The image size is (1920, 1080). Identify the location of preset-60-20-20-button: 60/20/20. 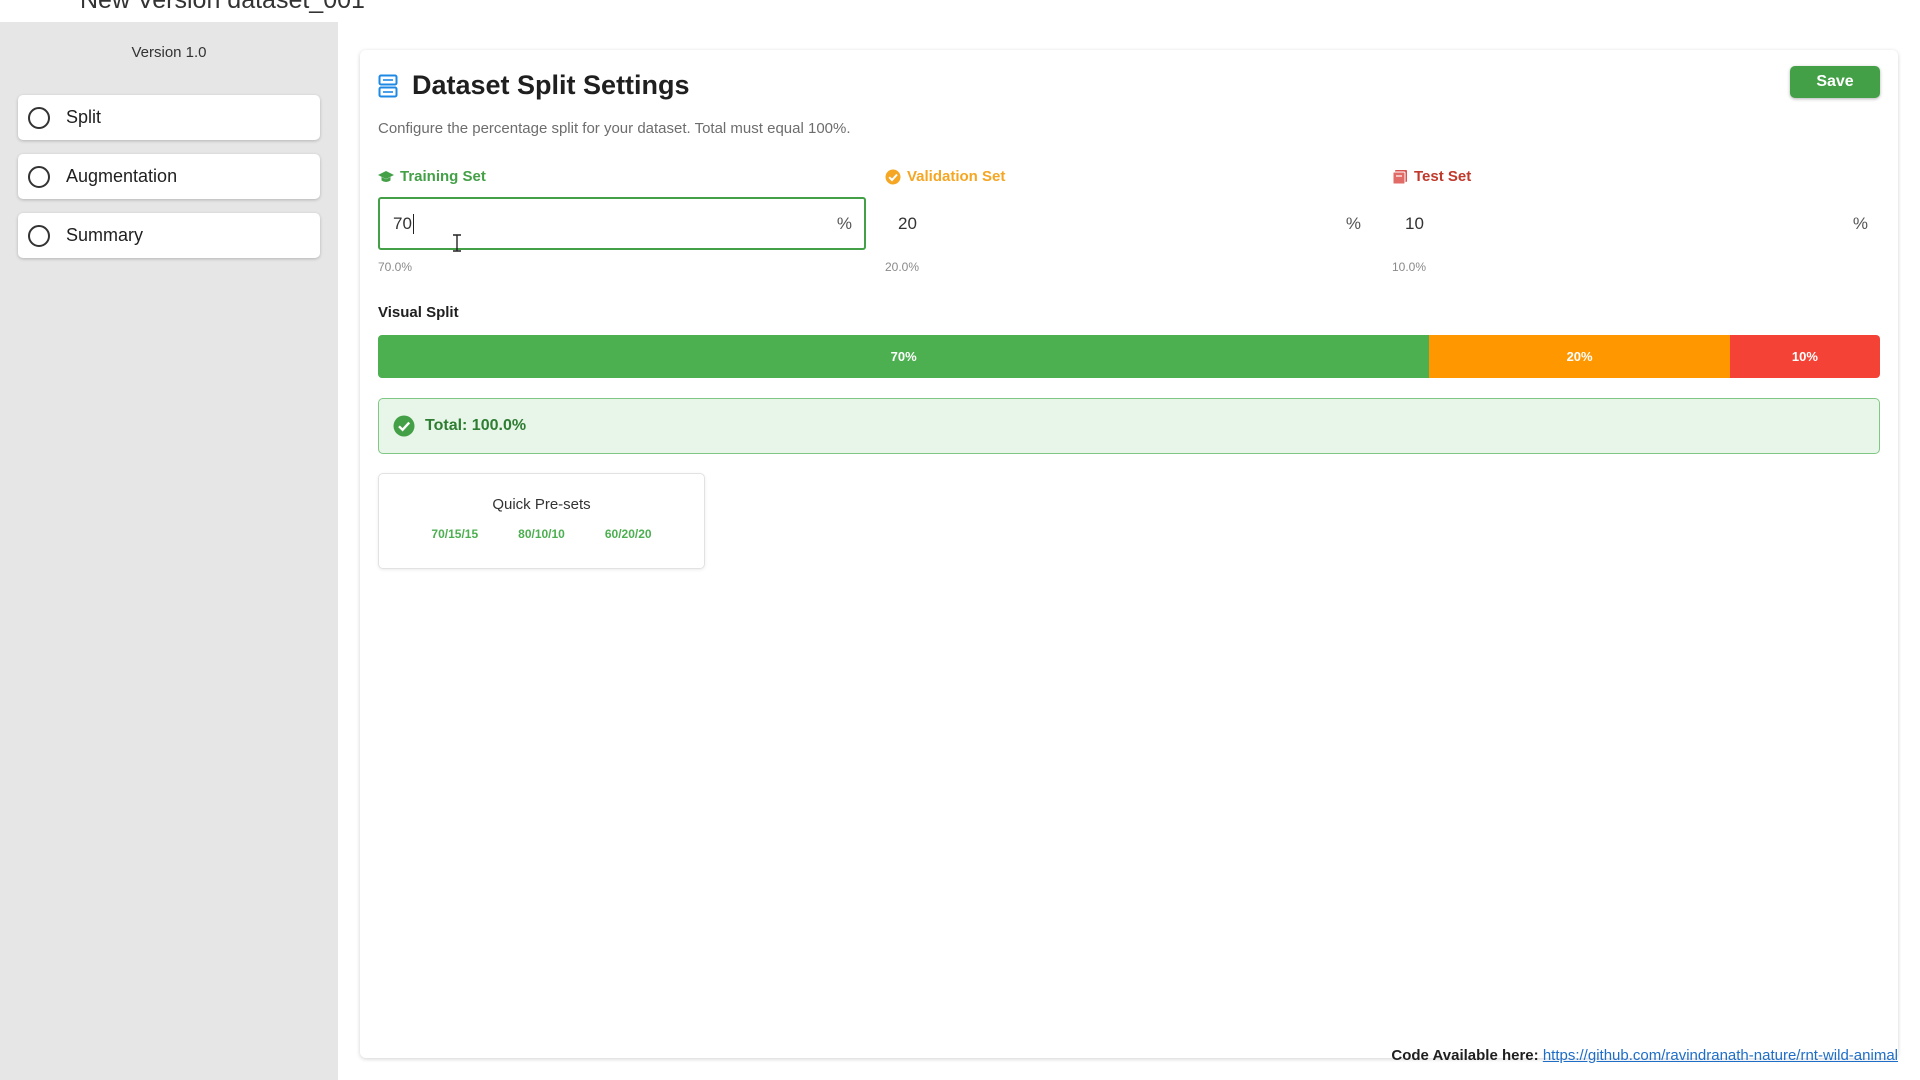
(628, 534).